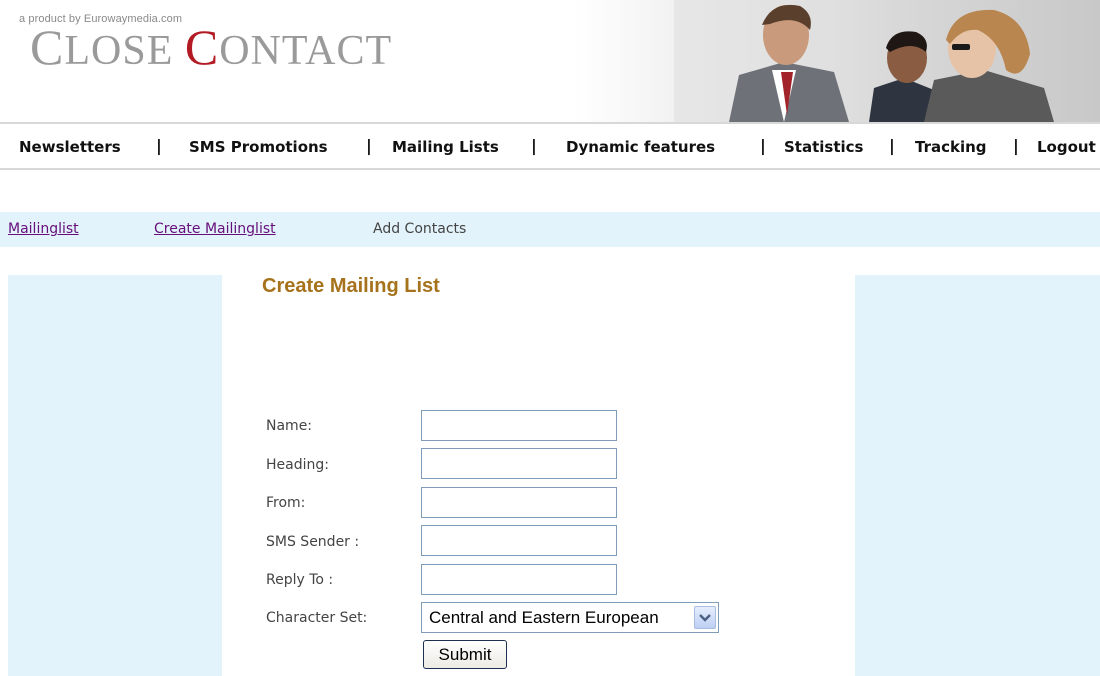 The width and height of the screenshot is (1100, 676). Describe the element at coordinates (640, 147) in the screenshot. I see `nav-dynamic-features: Dynamic features` at that location.